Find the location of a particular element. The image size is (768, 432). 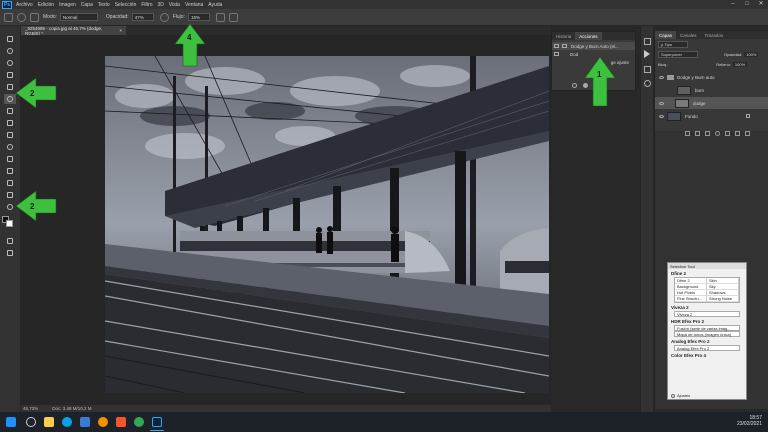

search-icon is located at coordinates (31, 422).